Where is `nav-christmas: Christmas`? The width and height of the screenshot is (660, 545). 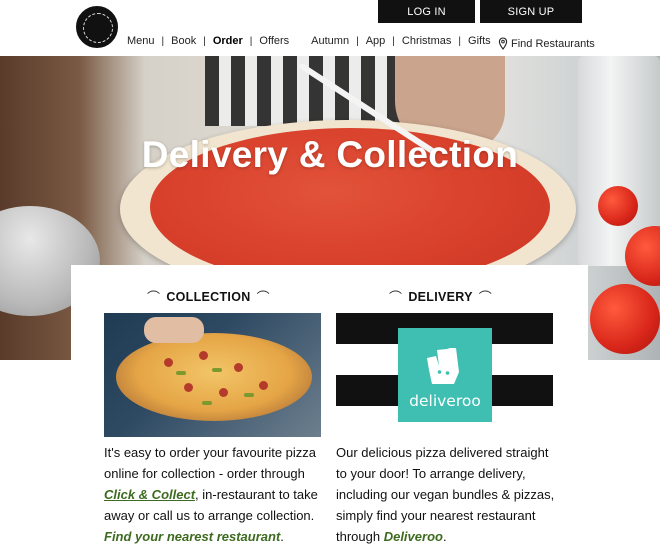
nav-christmas: Christmas is located at coordinates (427, 41).